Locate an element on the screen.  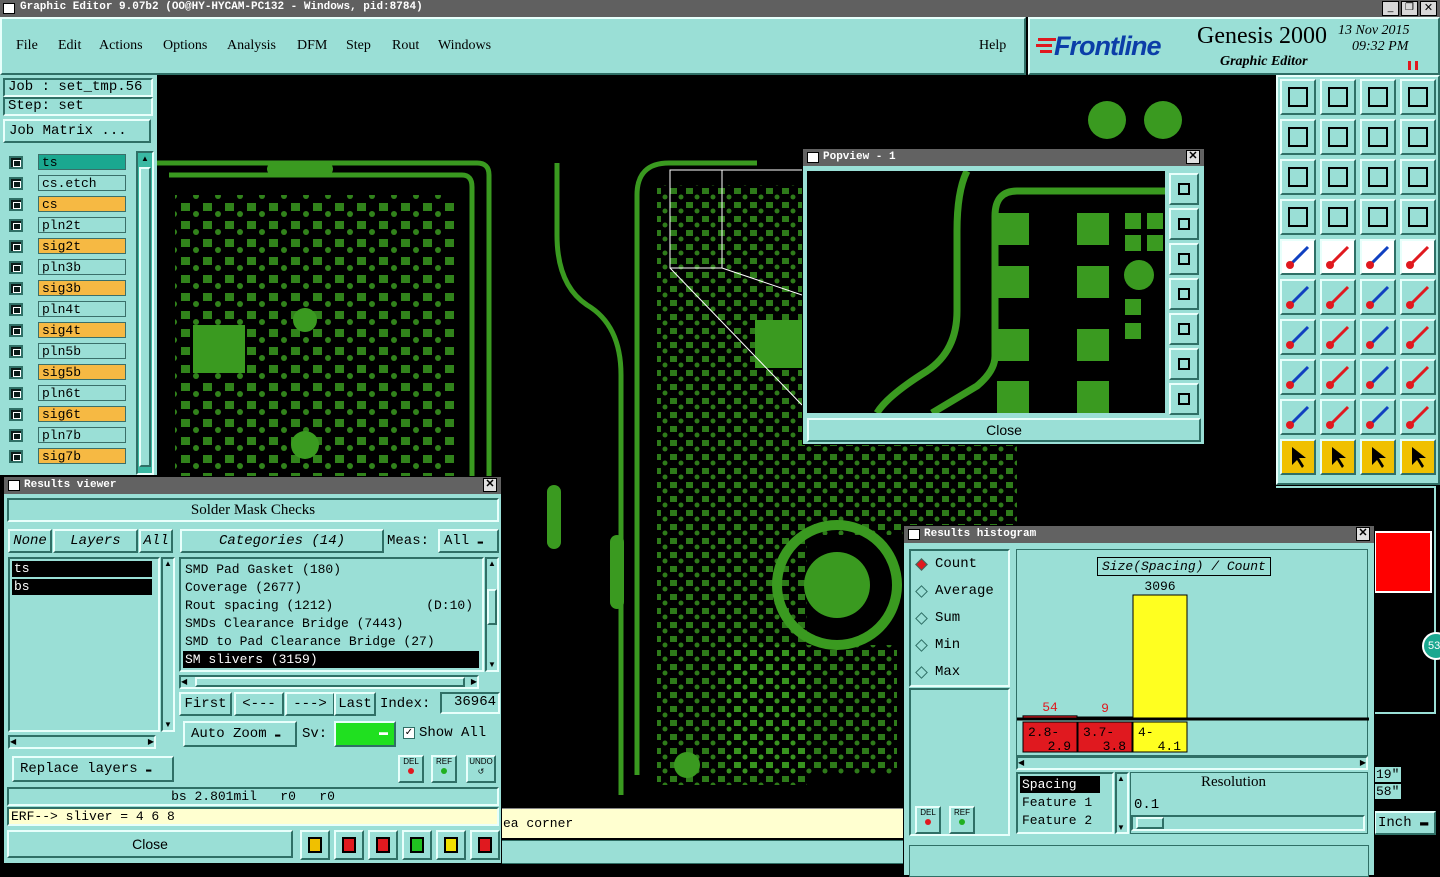
category-item: SMDs Clearance Bridge (7443) is located at coordinates (331, 623).